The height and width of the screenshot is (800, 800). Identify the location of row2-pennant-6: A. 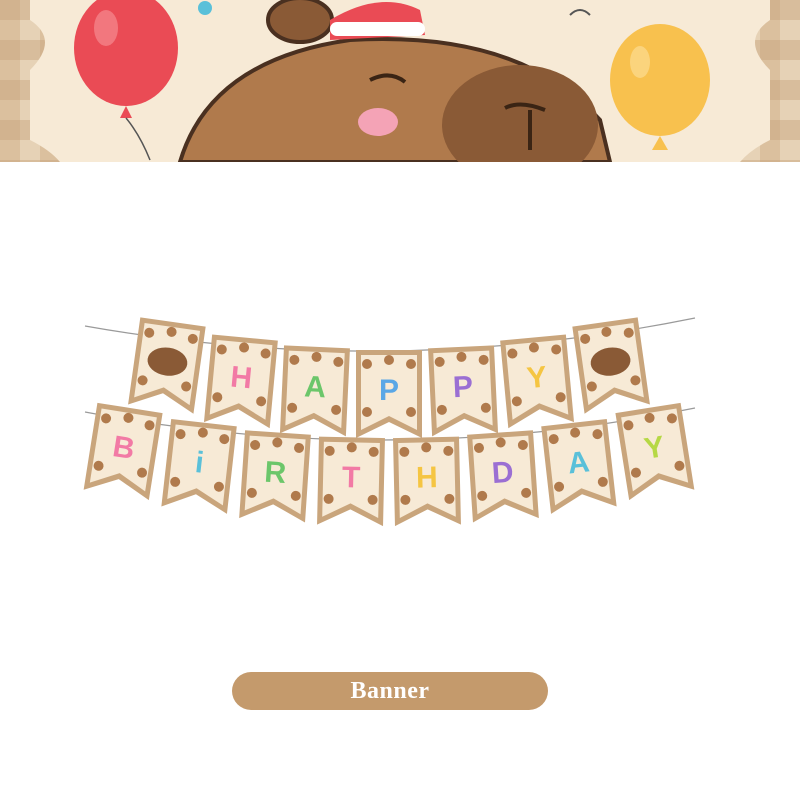
(579, 466).